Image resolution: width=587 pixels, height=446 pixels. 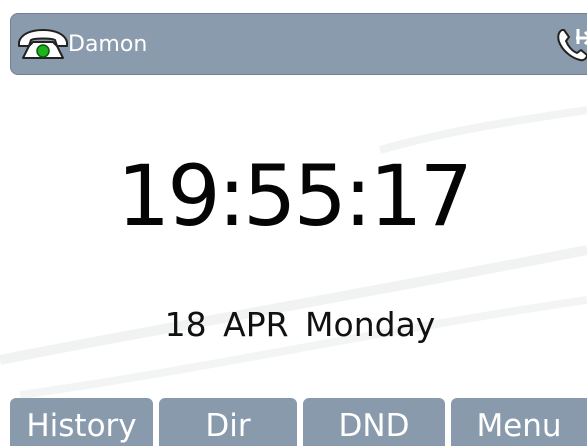 What do you see at coordinates (108, 44) in the screenshot?
I see `account-name: Damon` at bounding box center [108, 44].